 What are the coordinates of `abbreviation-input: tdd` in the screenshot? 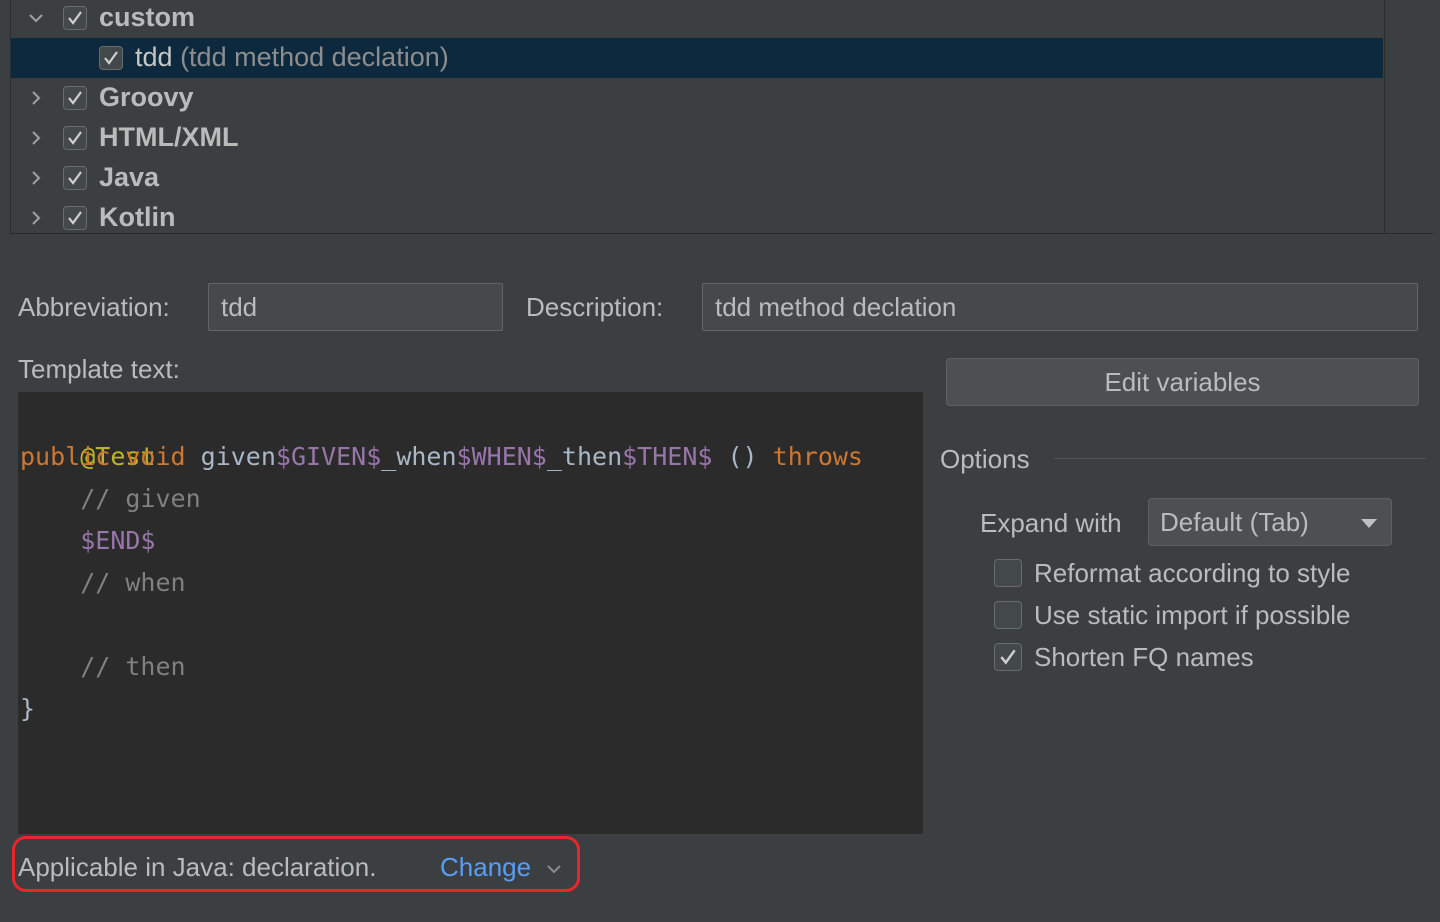 It's located at (355, 307).